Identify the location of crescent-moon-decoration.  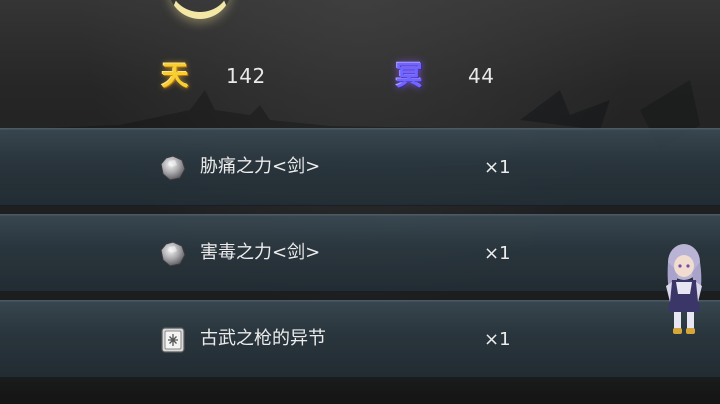
(200, 9).